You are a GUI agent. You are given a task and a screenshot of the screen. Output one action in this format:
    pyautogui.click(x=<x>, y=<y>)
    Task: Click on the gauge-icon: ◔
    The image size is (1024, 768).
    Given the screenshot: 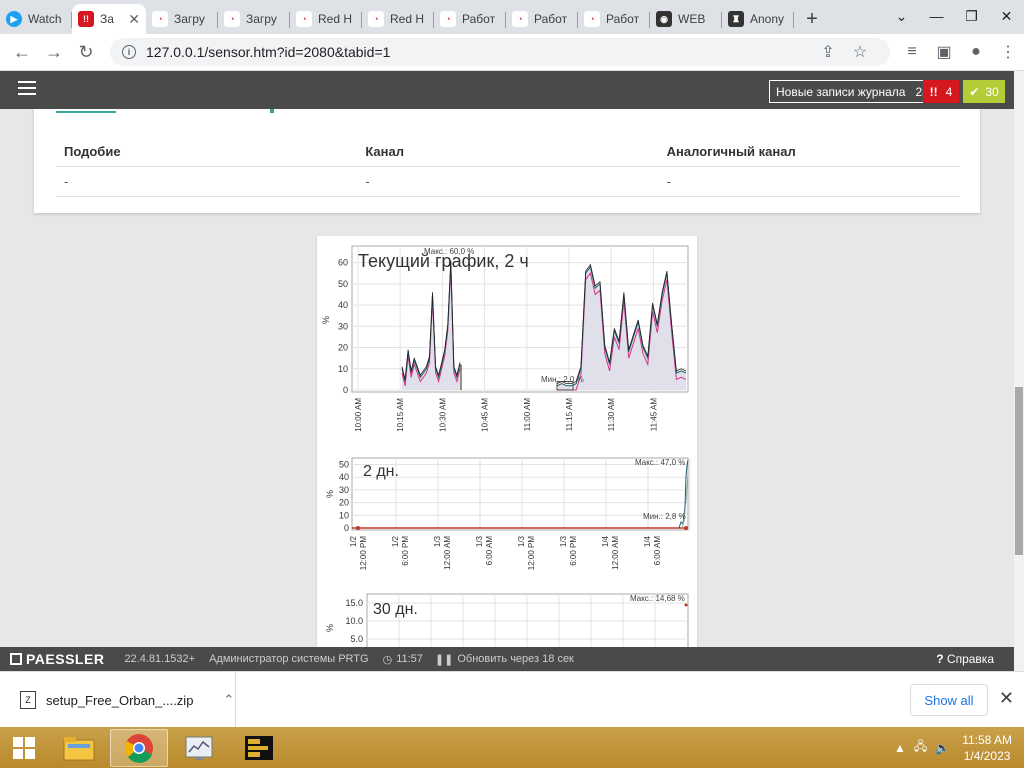 What is the action you would take?
    pyautogui.click(x=304, y=19)
    